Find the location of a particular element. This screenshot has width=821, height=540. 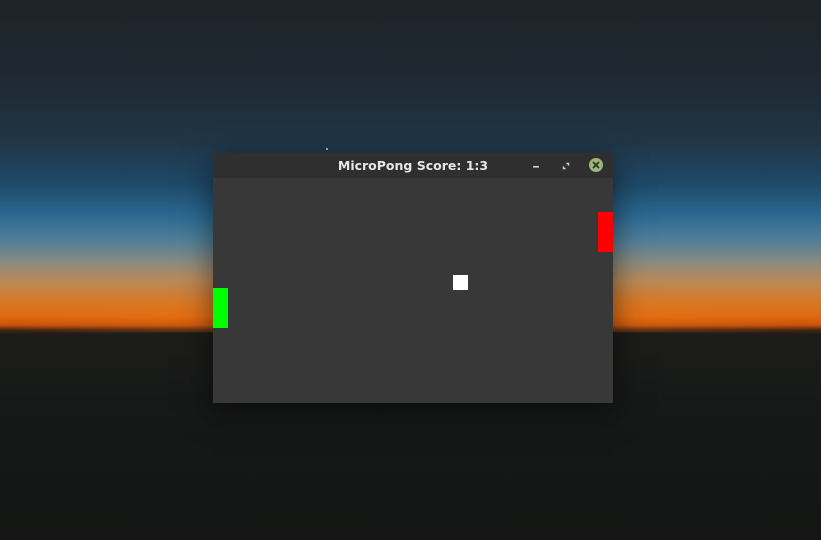

maximize-button is located at coordinates (566, 166).